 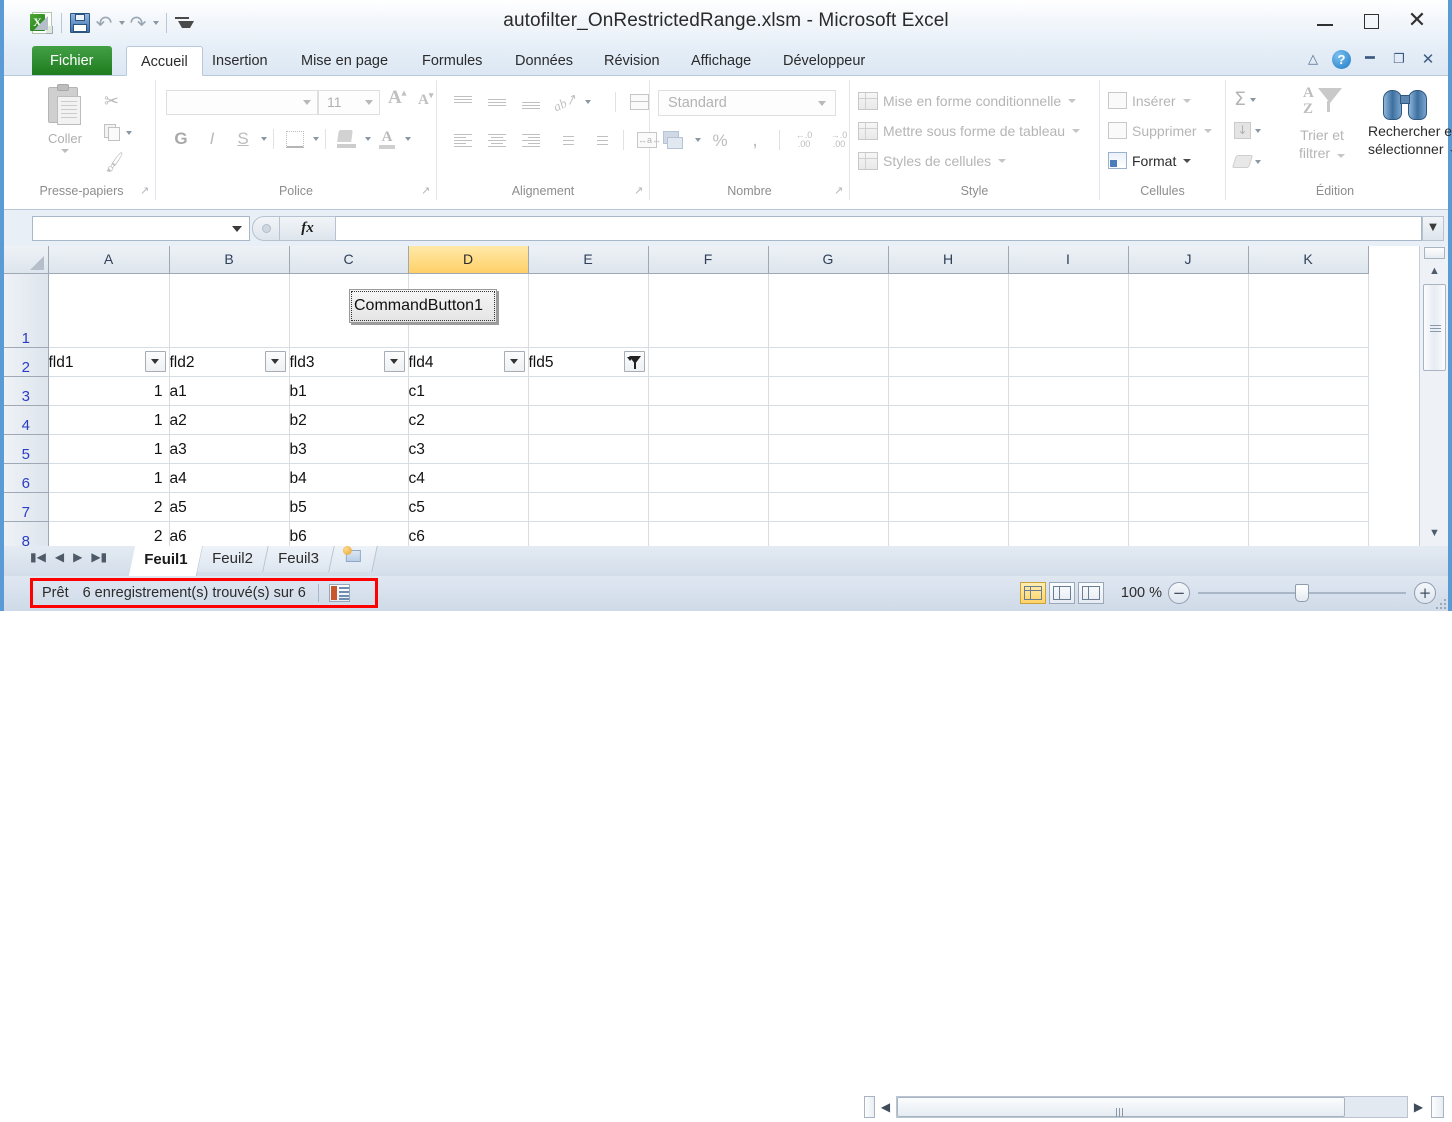 What do you see at coordinates (423, 306) in the screenshot?
I see `command-button-1: CommandButton1` at bounding box center [423, 306].